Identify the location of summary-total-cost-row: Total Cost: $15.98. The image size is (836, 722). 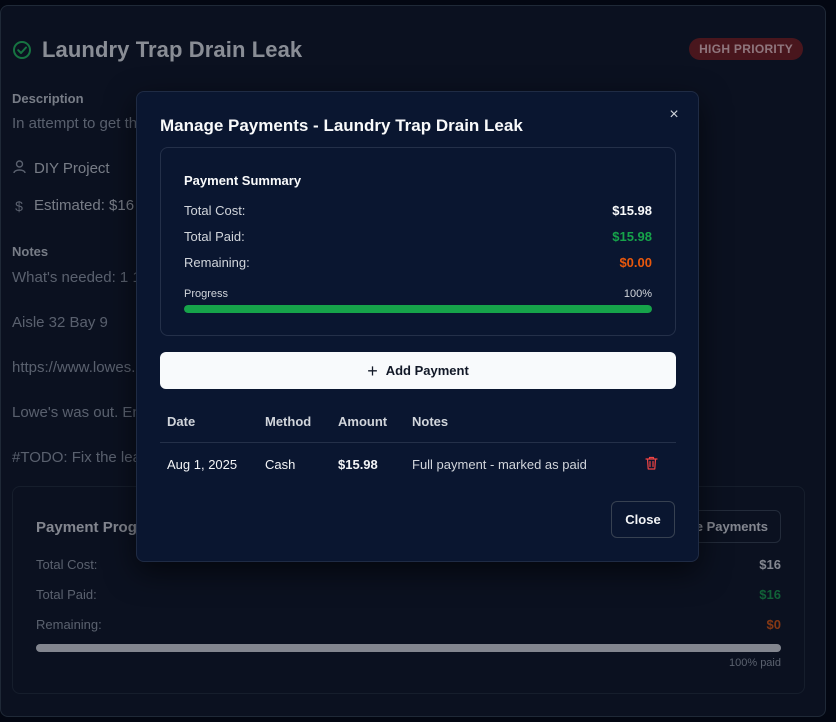
(418, 210).